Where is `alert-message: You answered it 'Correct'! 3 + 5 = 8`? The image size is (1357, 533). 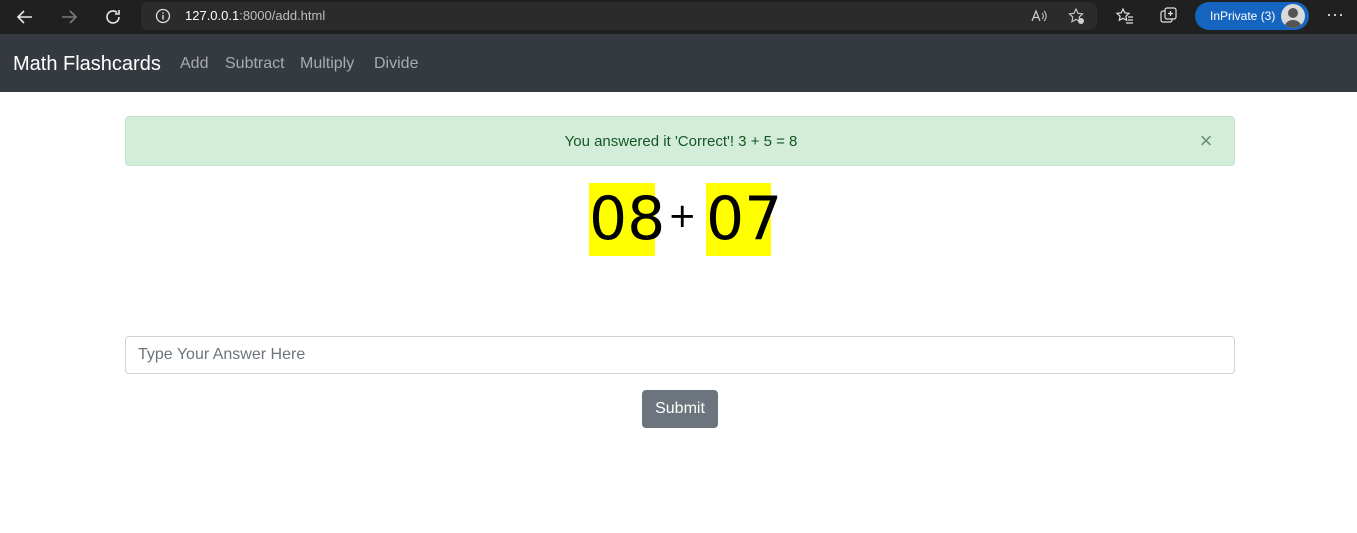 alert-message: You answered it 'Correct'! 3 + 5 = 8 is located at coordinates (681, 141).